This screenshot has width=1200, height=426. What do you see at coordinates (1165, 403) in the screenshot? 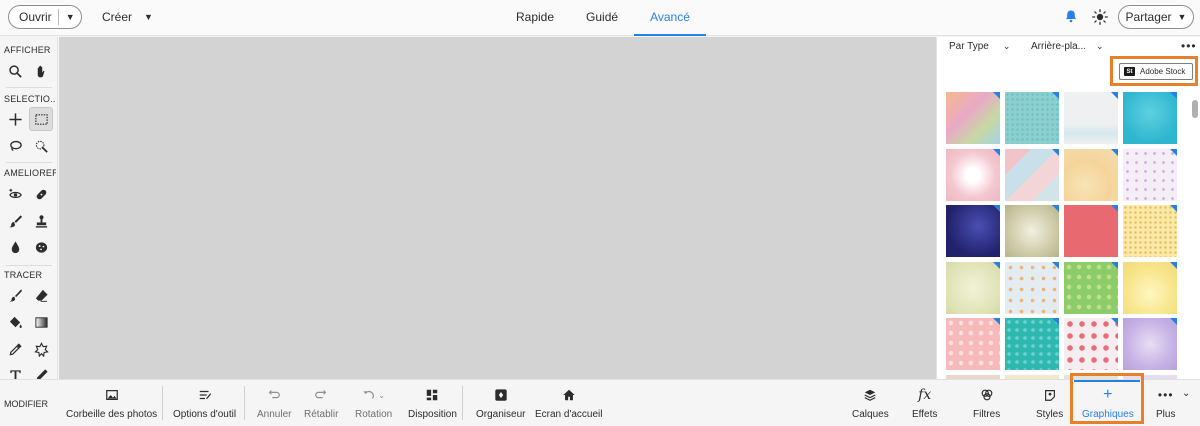
I see `more-button: ••• Plus` at bounding box center [1165, 403].